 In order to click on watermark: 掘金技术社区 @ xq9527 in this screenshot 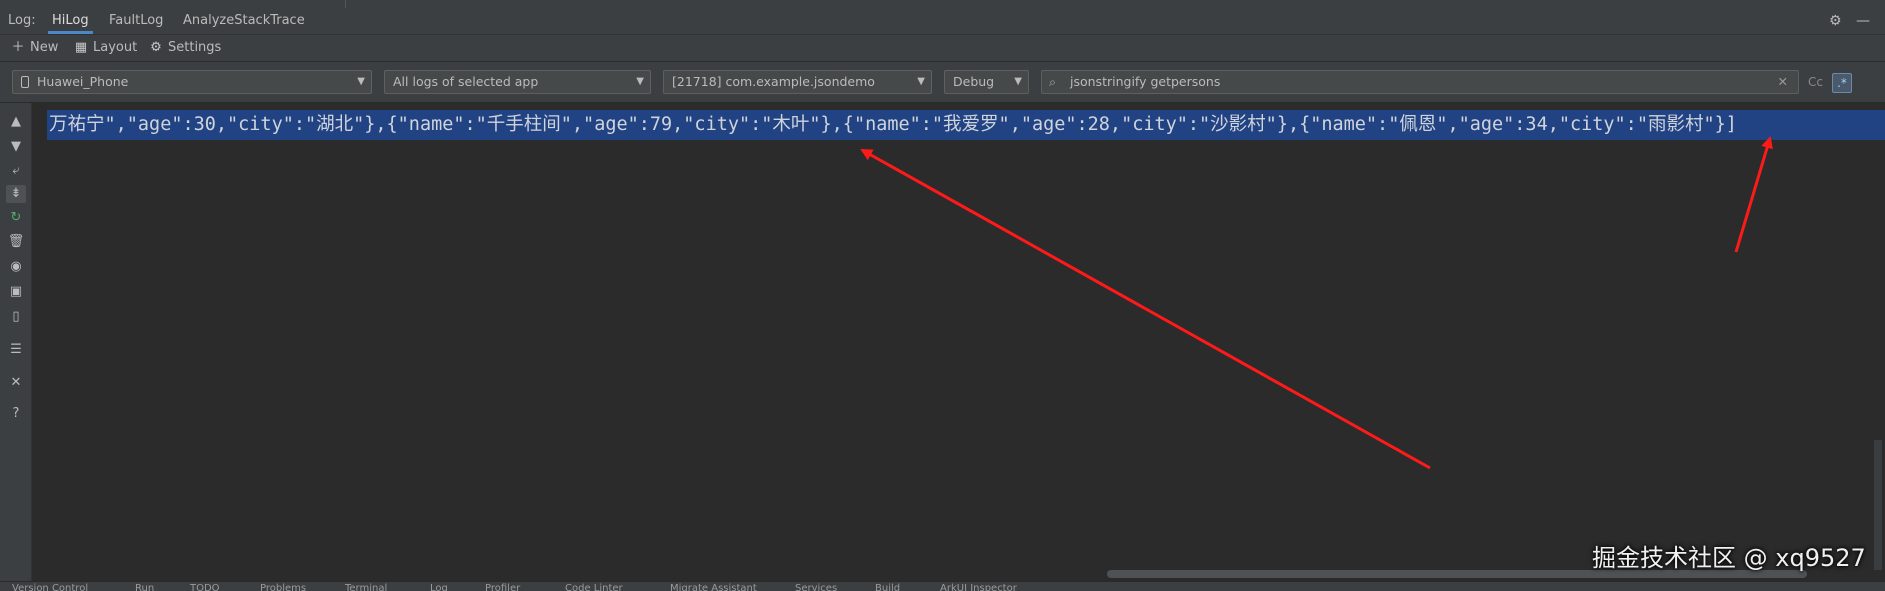, I will do `click(1729, 558)`.